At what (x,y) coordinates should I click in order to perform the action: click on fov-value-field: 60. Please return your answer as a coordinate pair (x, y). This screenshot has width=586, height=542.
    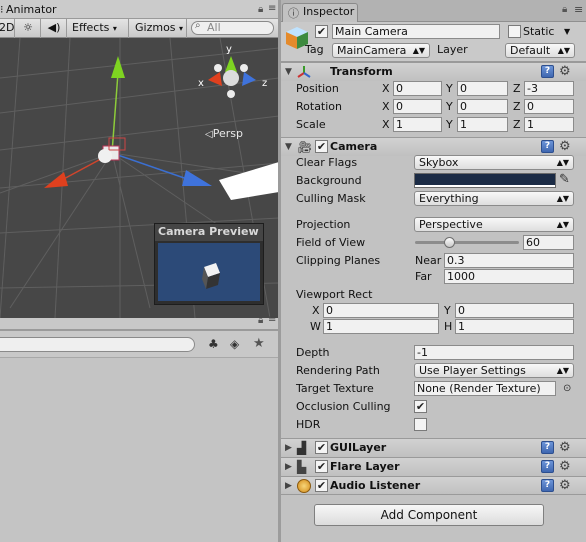
    Looking at the image, I should click on (548, 242).